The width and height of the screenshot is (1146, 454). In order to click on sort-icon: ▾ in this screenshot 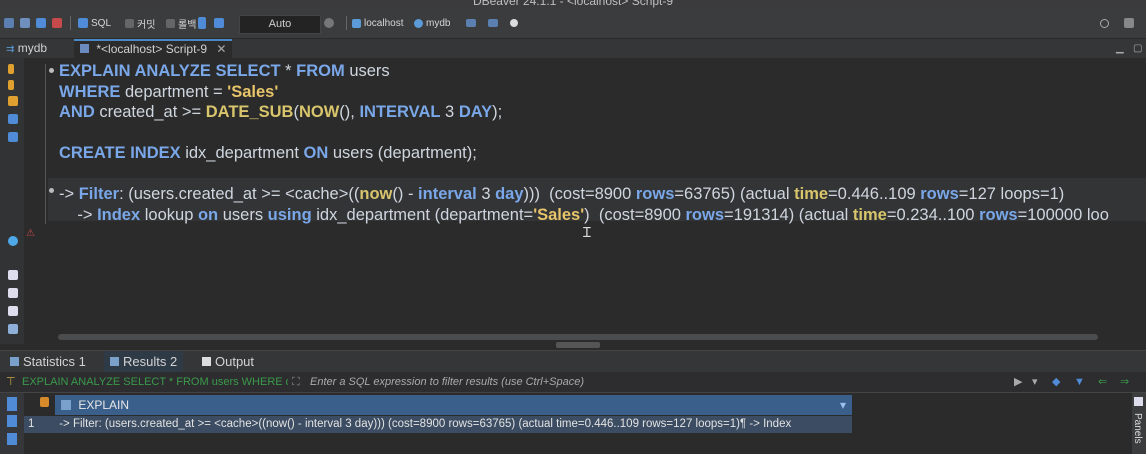, I will do `click(843, 405)`.